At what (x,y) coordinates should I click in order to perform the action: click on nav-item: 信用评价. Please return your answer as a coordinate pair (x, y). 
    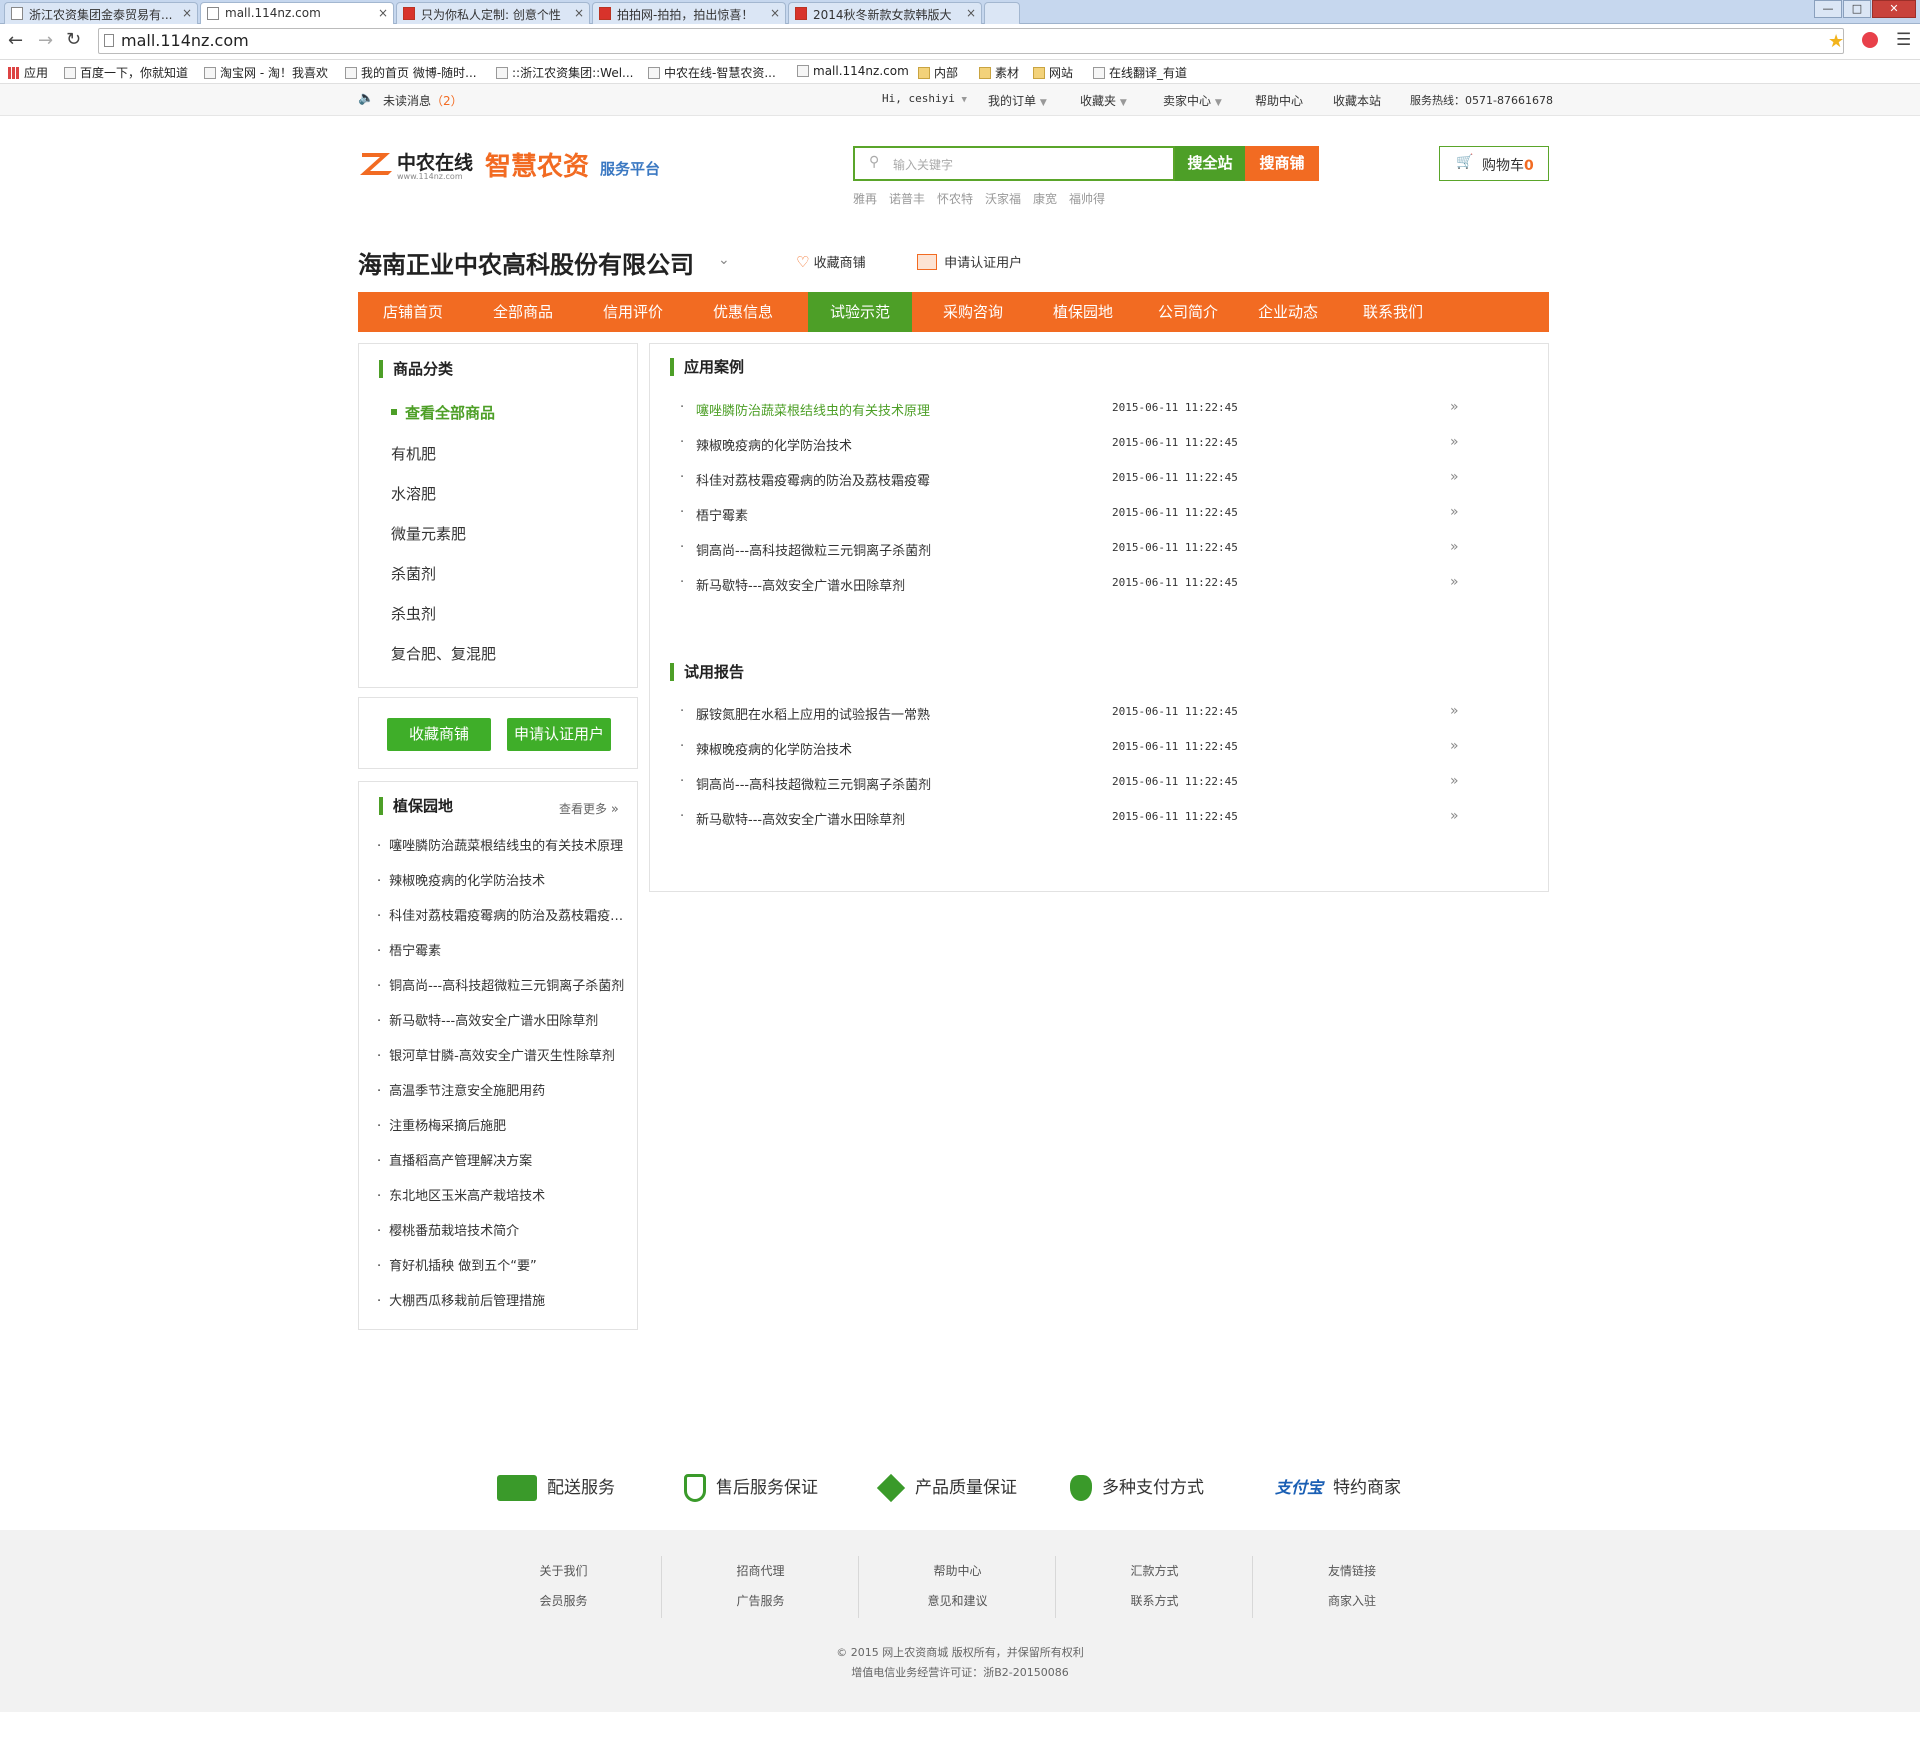
    Looking at the image, I should click on (633, 312).